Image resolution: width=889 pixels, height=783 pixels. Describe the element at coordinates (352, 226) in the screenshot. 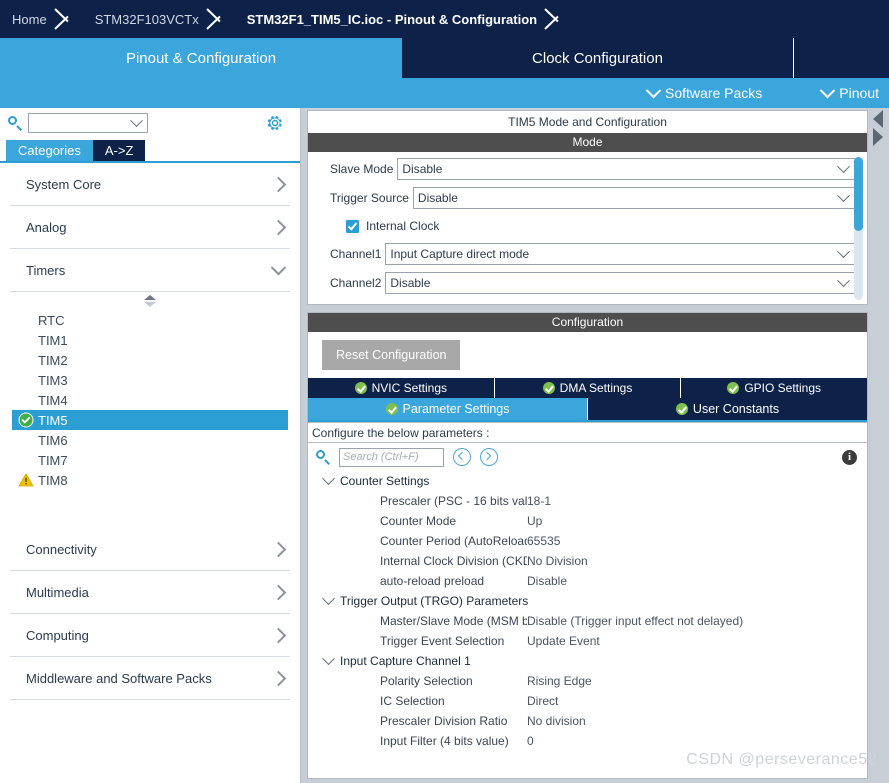

I see `checkbox-checked-icon` at that location.